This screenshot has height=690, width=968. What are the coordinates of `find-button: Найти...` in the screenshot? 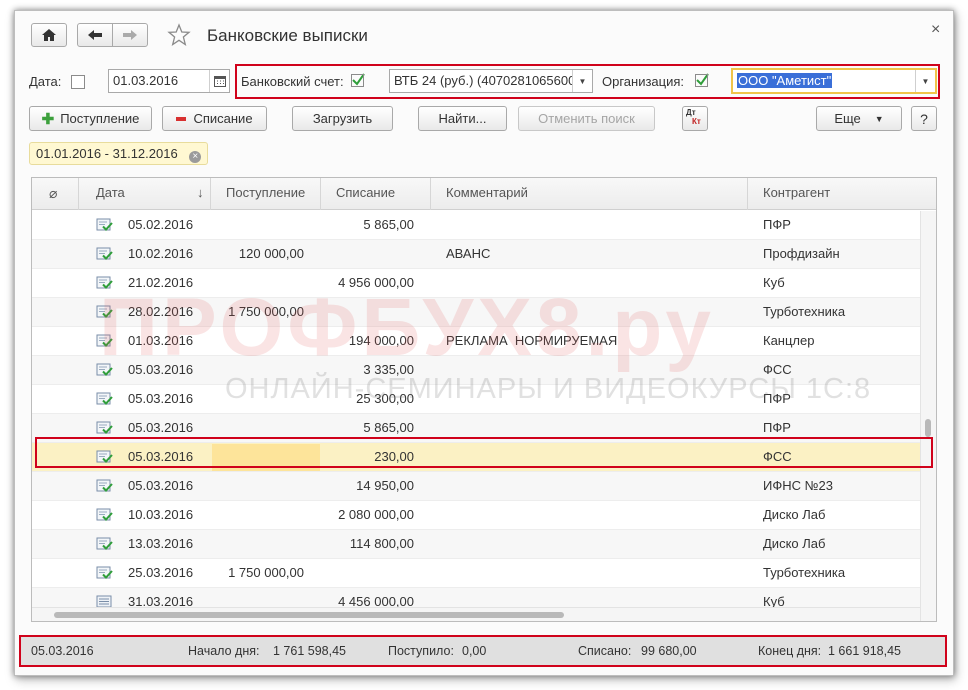 It's located at (462, 118).